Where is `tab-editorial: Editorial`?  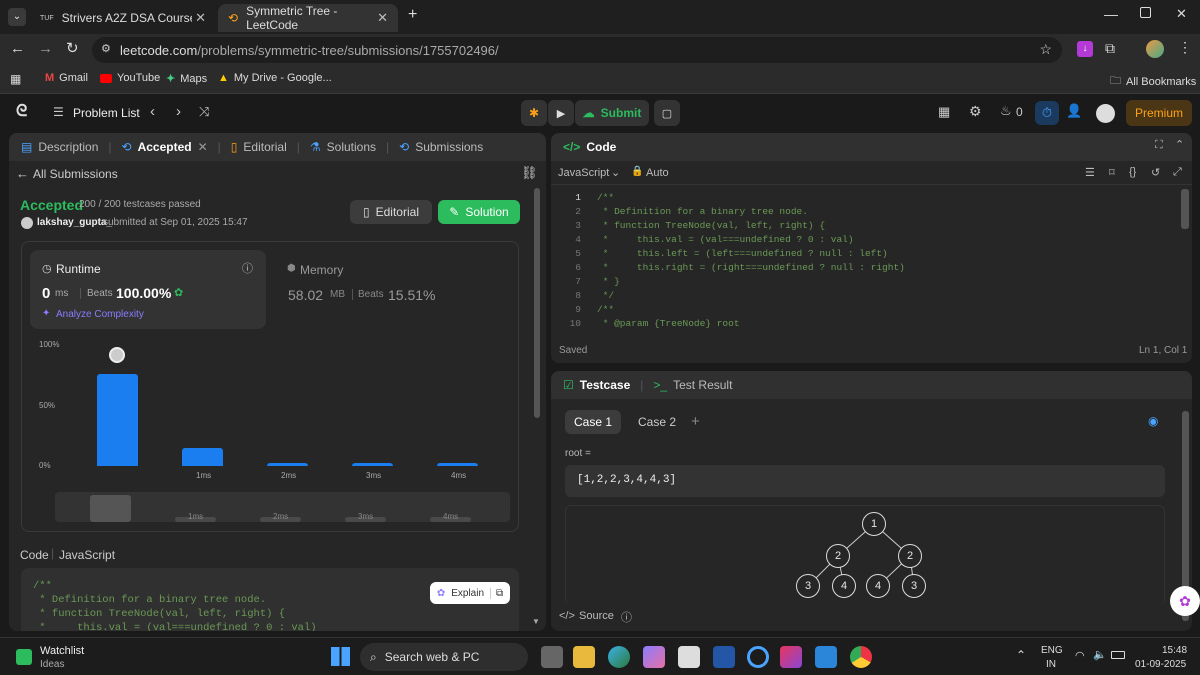
tab-editorial: Editorial is located at coordinates (264, 147).